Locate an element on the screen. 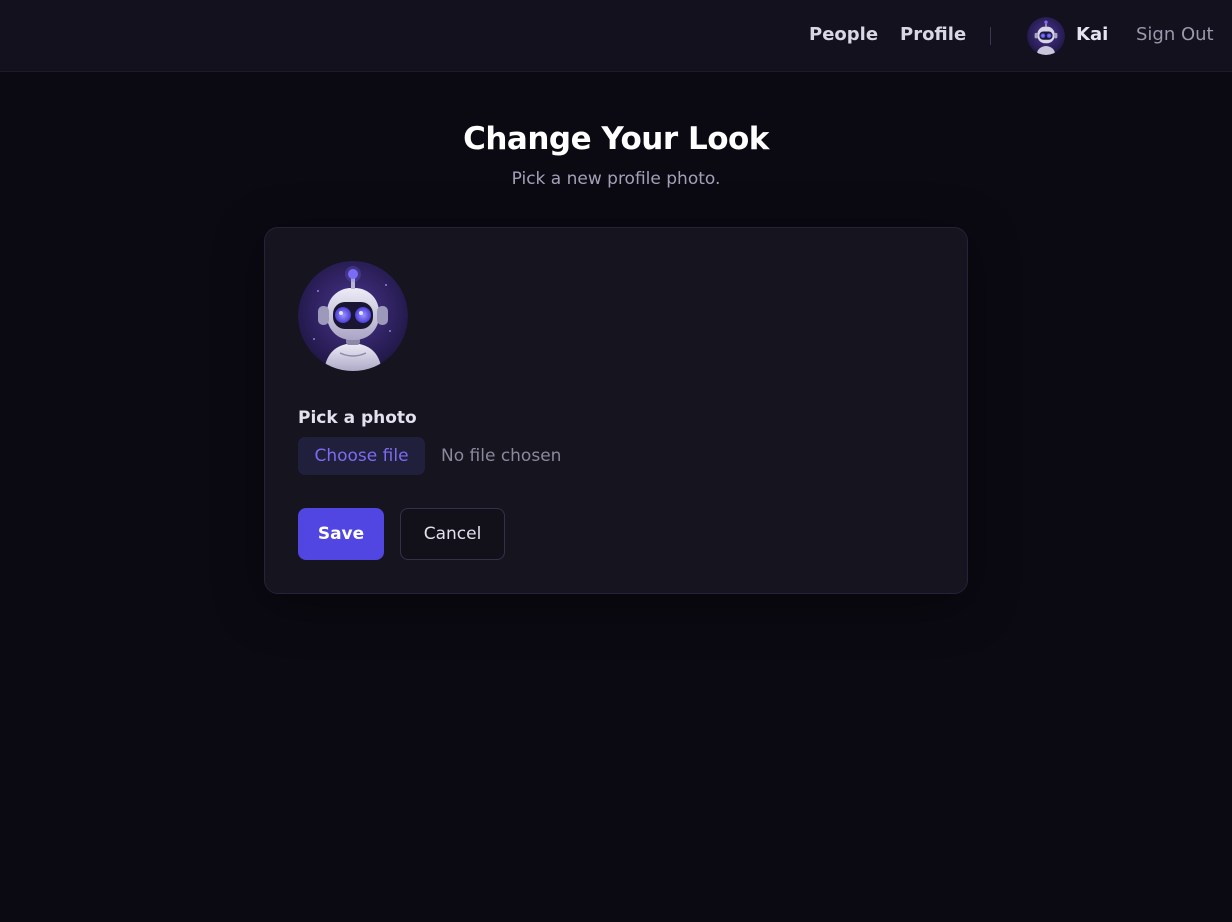 The width and height of the screenshot is (1232, 922). save-button: Save is located at coordinates (341, 534).